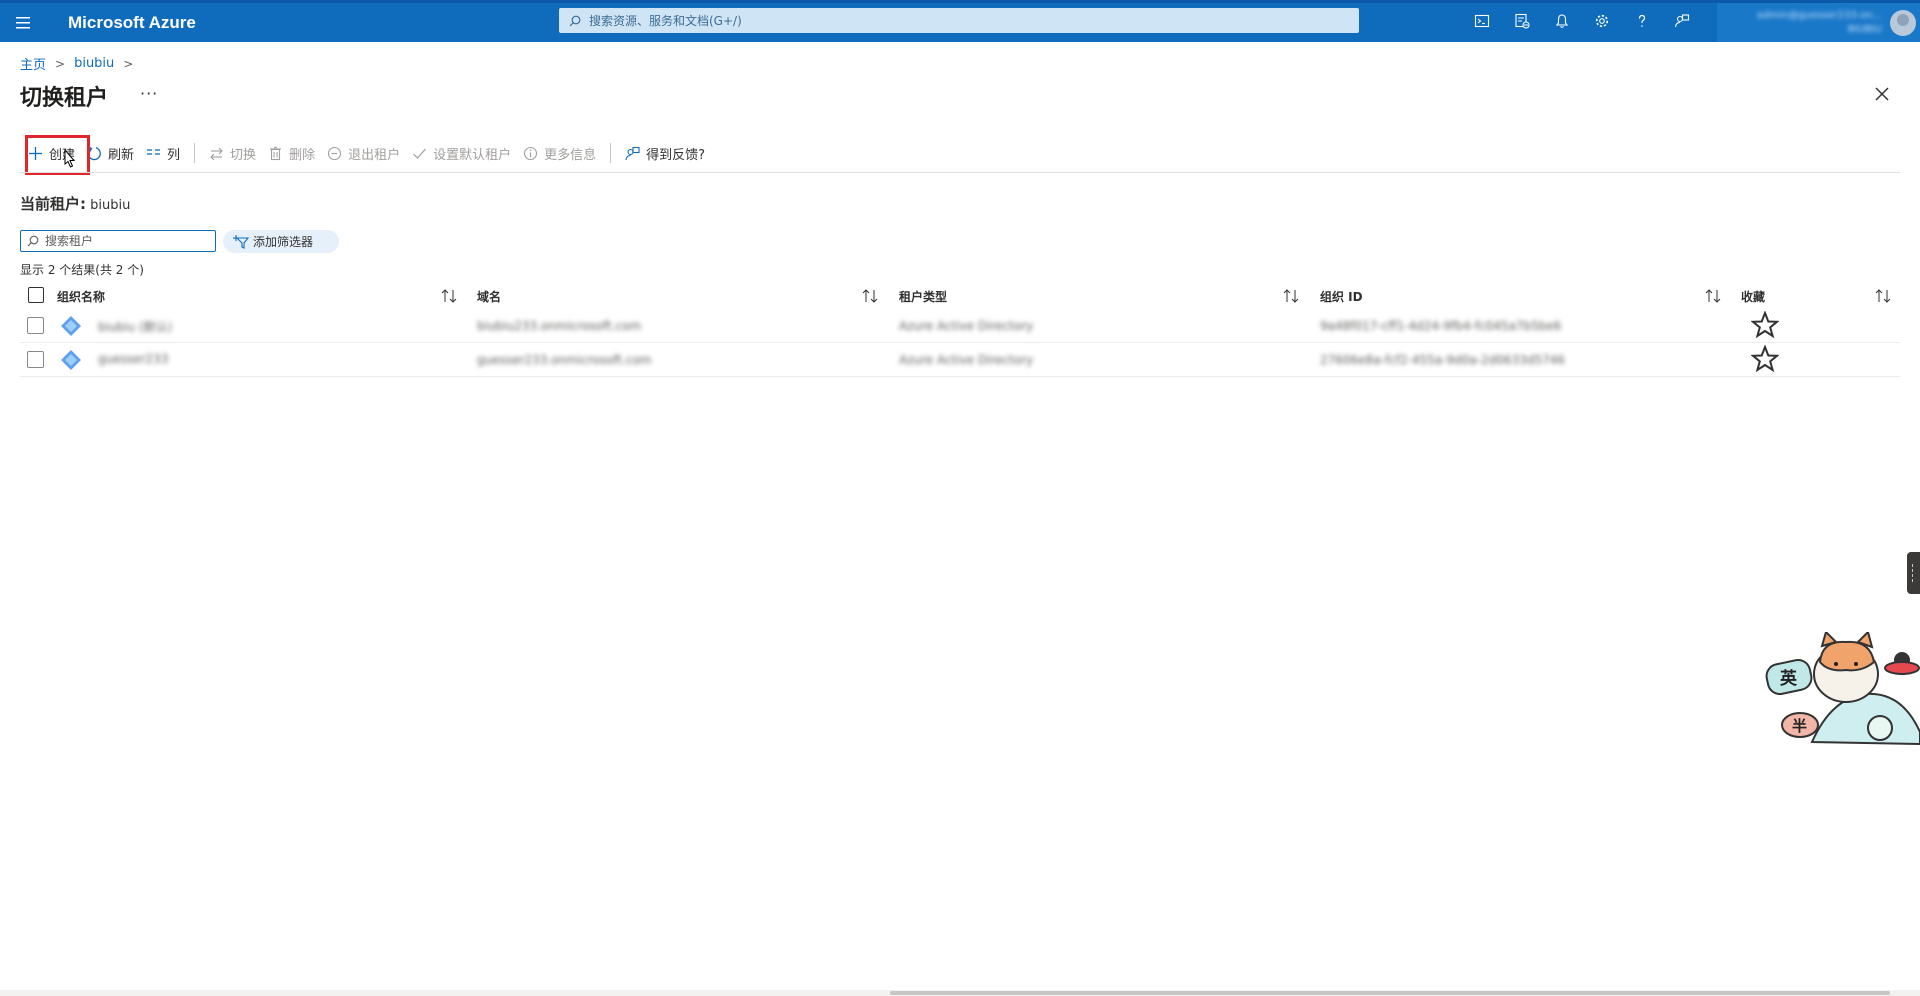 The image size is (1920, 996). I want to click on org-name-cell: guesser233, so click(133, 359).